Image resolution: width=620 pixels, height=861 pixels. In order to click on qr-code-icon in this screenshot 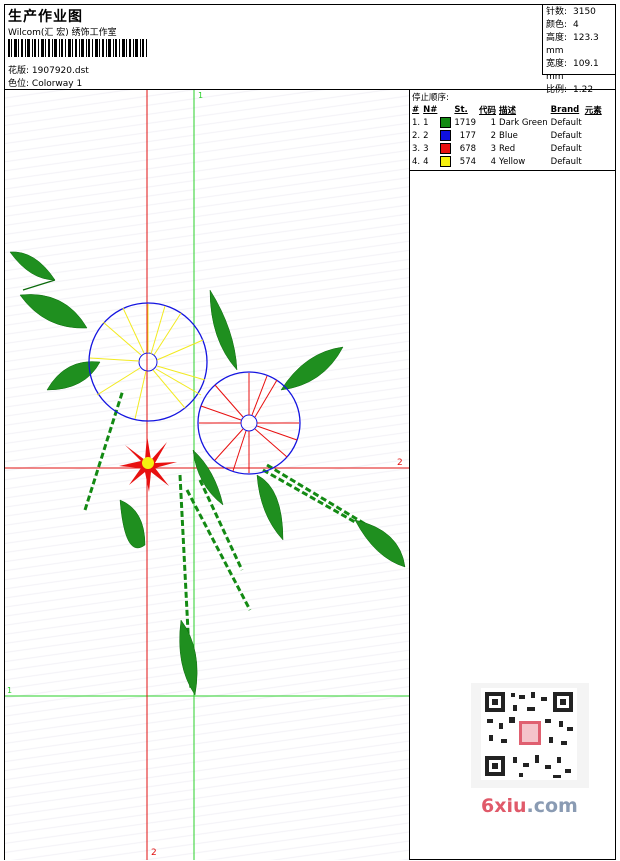, I will do `click(530, 735)`.